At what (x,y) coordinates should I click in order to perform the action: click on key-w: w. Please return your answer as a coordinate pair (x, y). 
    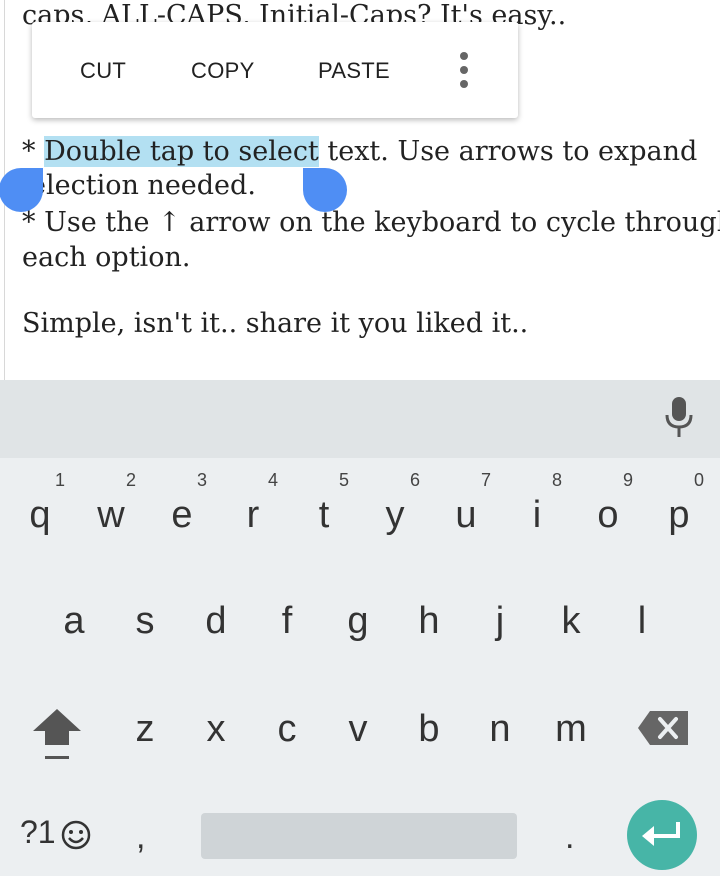
    Looking at the image, I should click on (111, 515).